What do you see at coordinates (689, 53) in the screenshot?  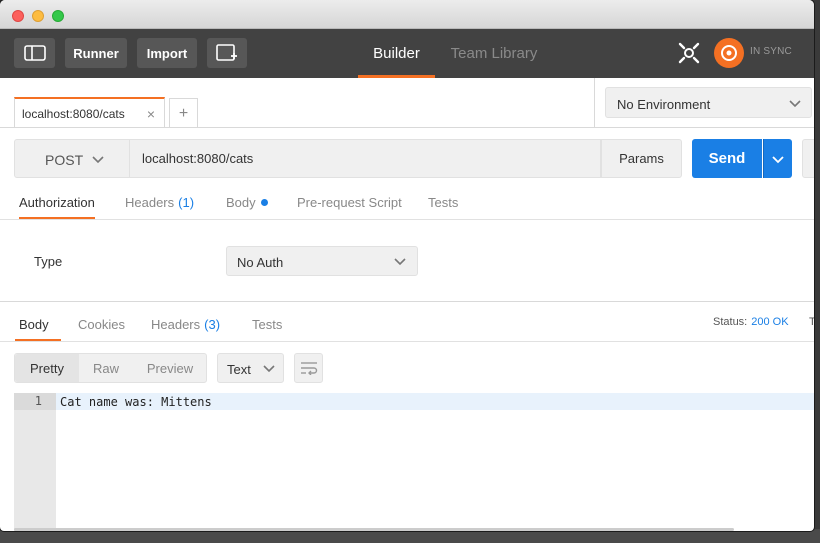 I see `interceptor-icon` at bounding box center [689, 53].